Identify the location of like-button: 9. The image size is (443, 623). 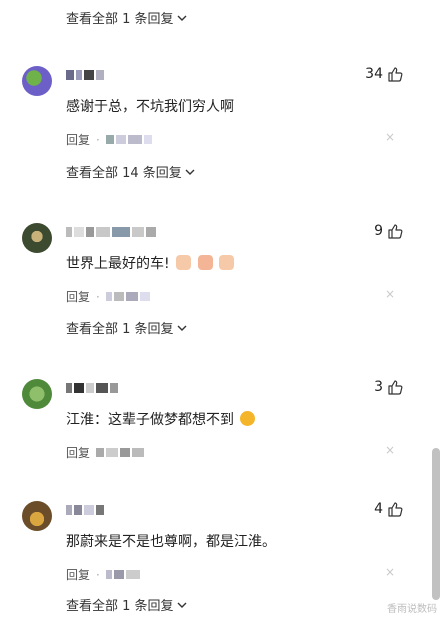
(388, 231).